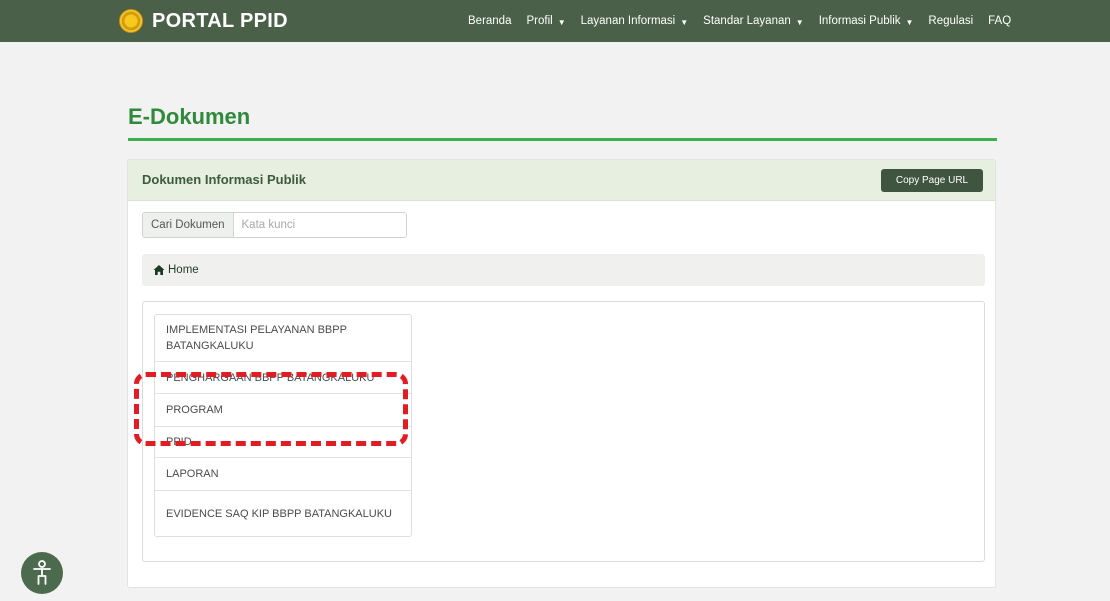 The image size is (1110, 601). I want to click on nav-item-beranda: Beranda, so click(489, 21).